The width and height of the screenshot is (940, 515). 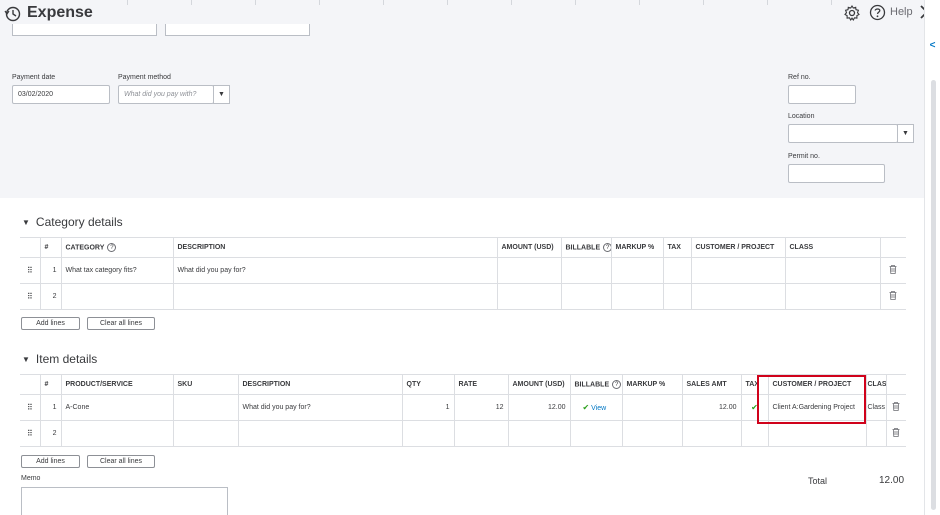 I want to click on row-number: 2, so click(x=51, y=433).